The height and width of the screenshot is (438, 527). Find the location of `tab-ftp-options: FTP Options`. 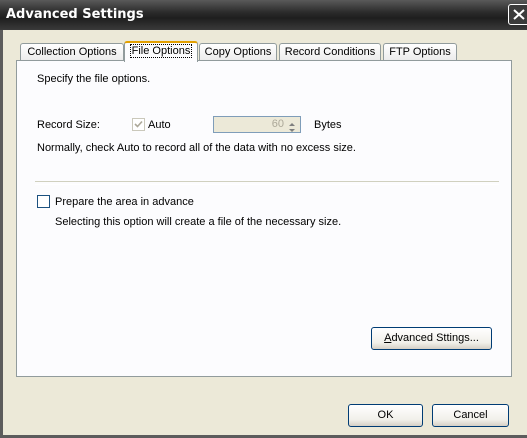

tab-ftp-options: FTP Options is located at coordinates (420, 51).